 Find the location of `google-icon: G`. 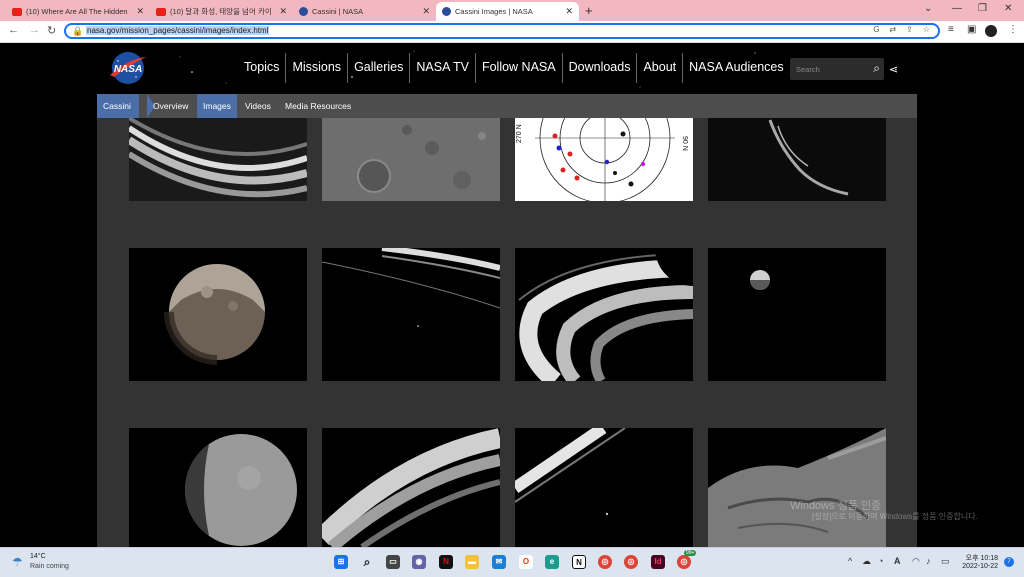

google-icon: G is located at coordinates (876, 29).